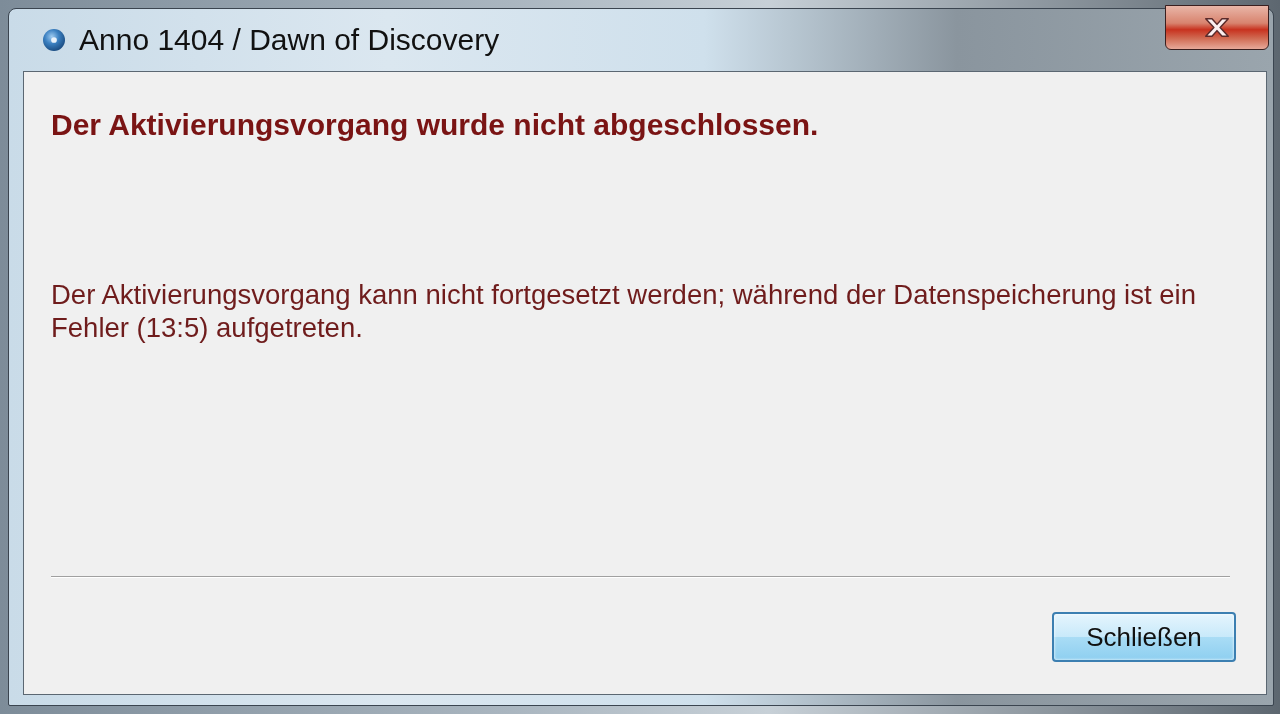  What do you see at coordinates (435, 125) in the screenshot?
I see `dialog-heading: Der Aktivierungsvorgang wurde nicht abgeschlossen.` at bounding box center [435, 125].